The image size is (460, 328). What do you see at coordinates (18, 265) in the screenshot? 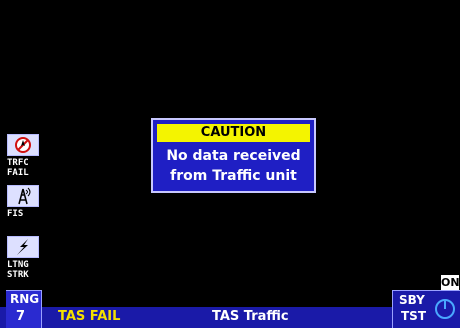
I see `sidebar-item-lightning-label1: LTNG` at bounding box center [18, 265].